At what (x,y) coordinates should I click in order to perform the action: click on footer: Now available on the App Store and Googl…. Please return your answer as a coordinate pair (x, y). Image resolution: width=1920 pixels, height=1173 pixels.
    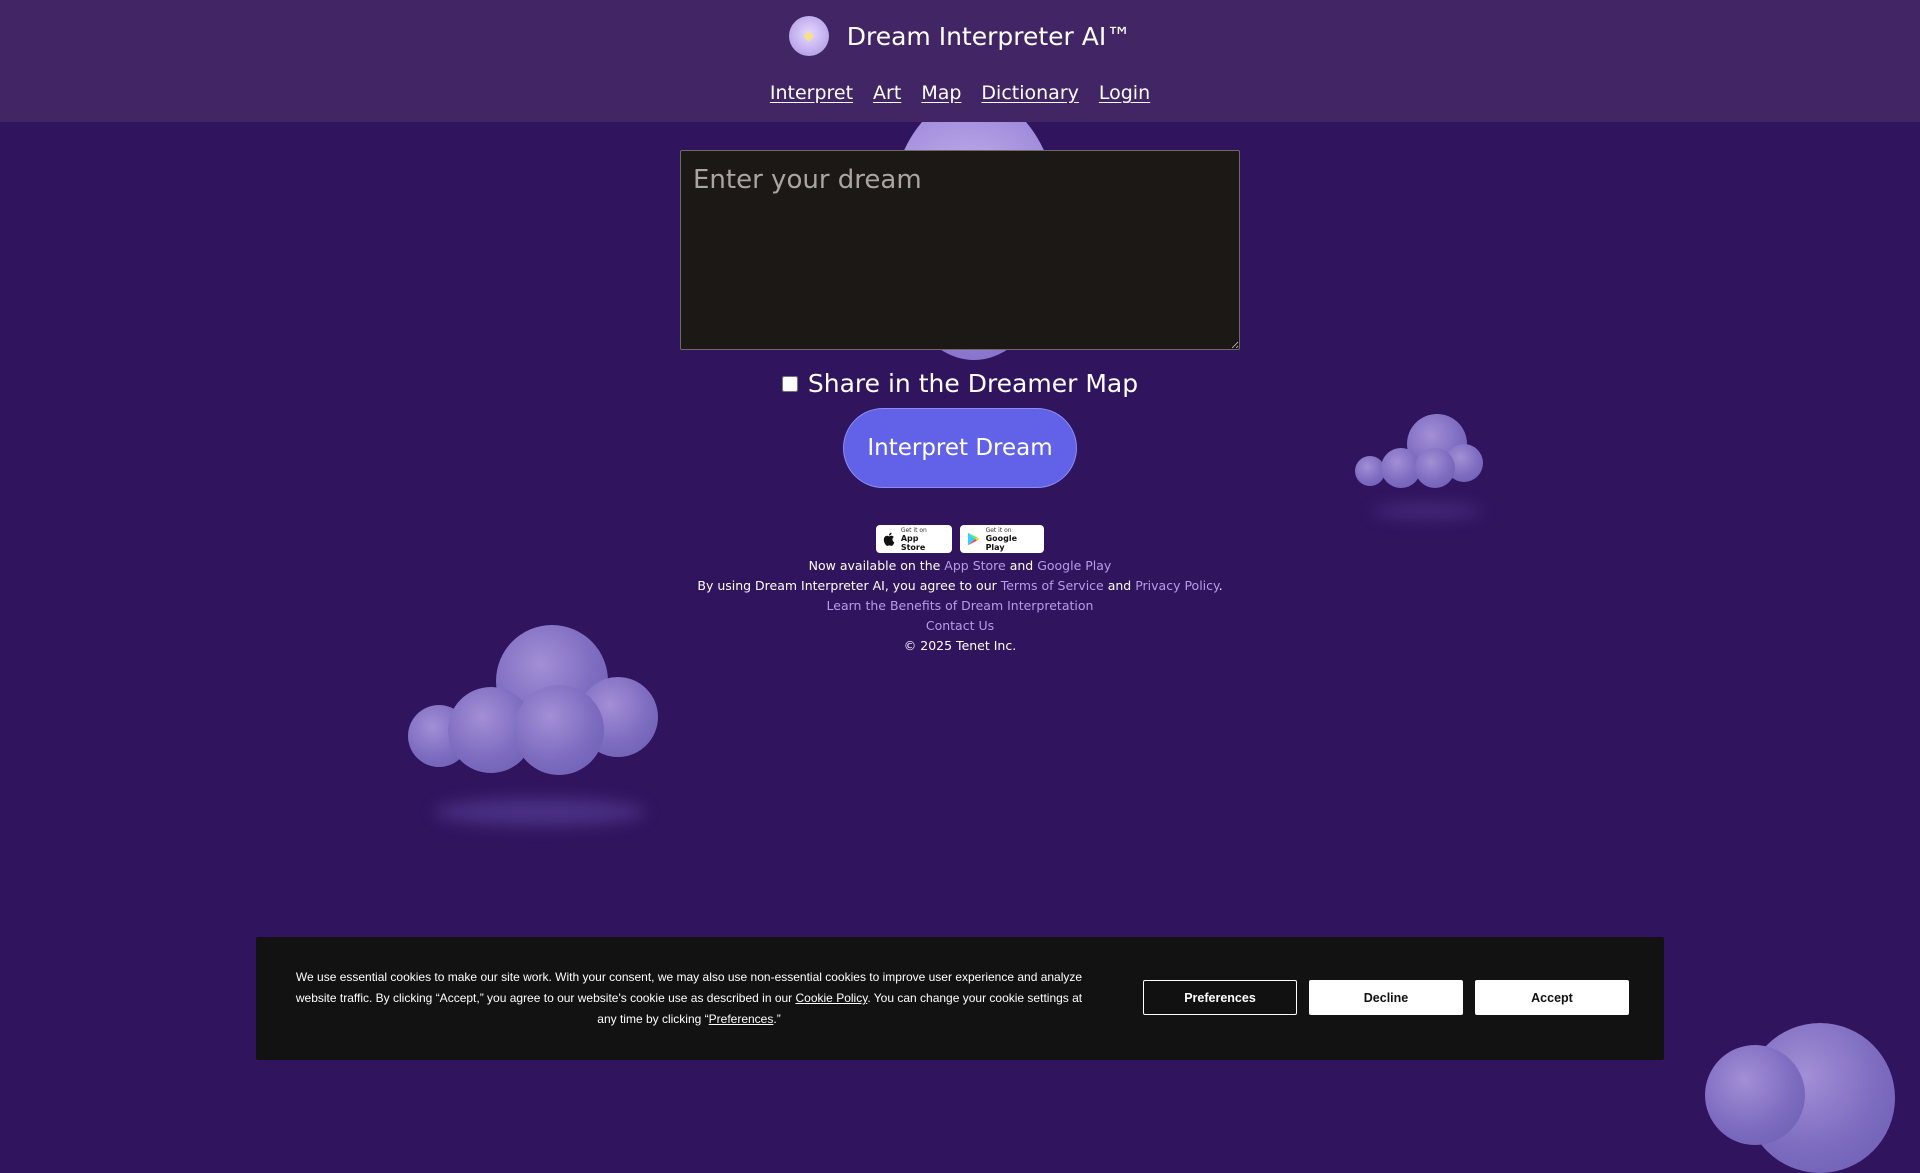
    Looking at the image, I should click on (960, 606).